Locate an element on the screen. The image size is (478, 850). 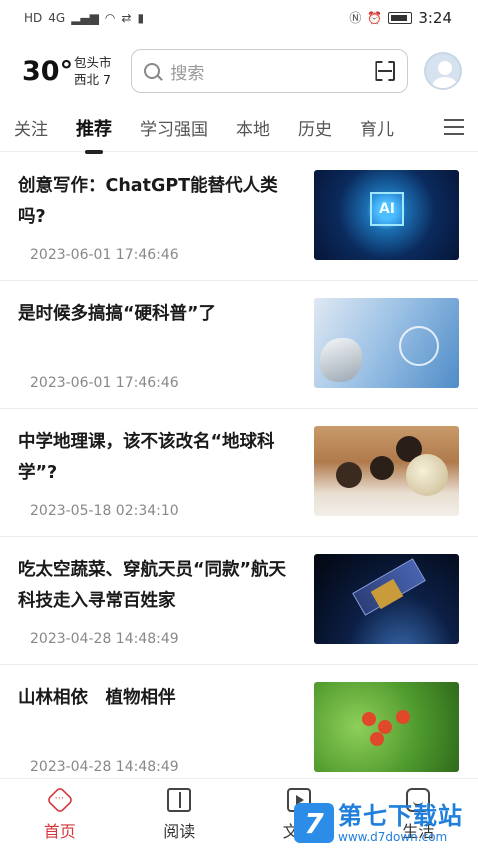
status-icons-left: HD 4G ▂▄▆ ◠ ⇄ ▮ is located at coordinates (84, 18).